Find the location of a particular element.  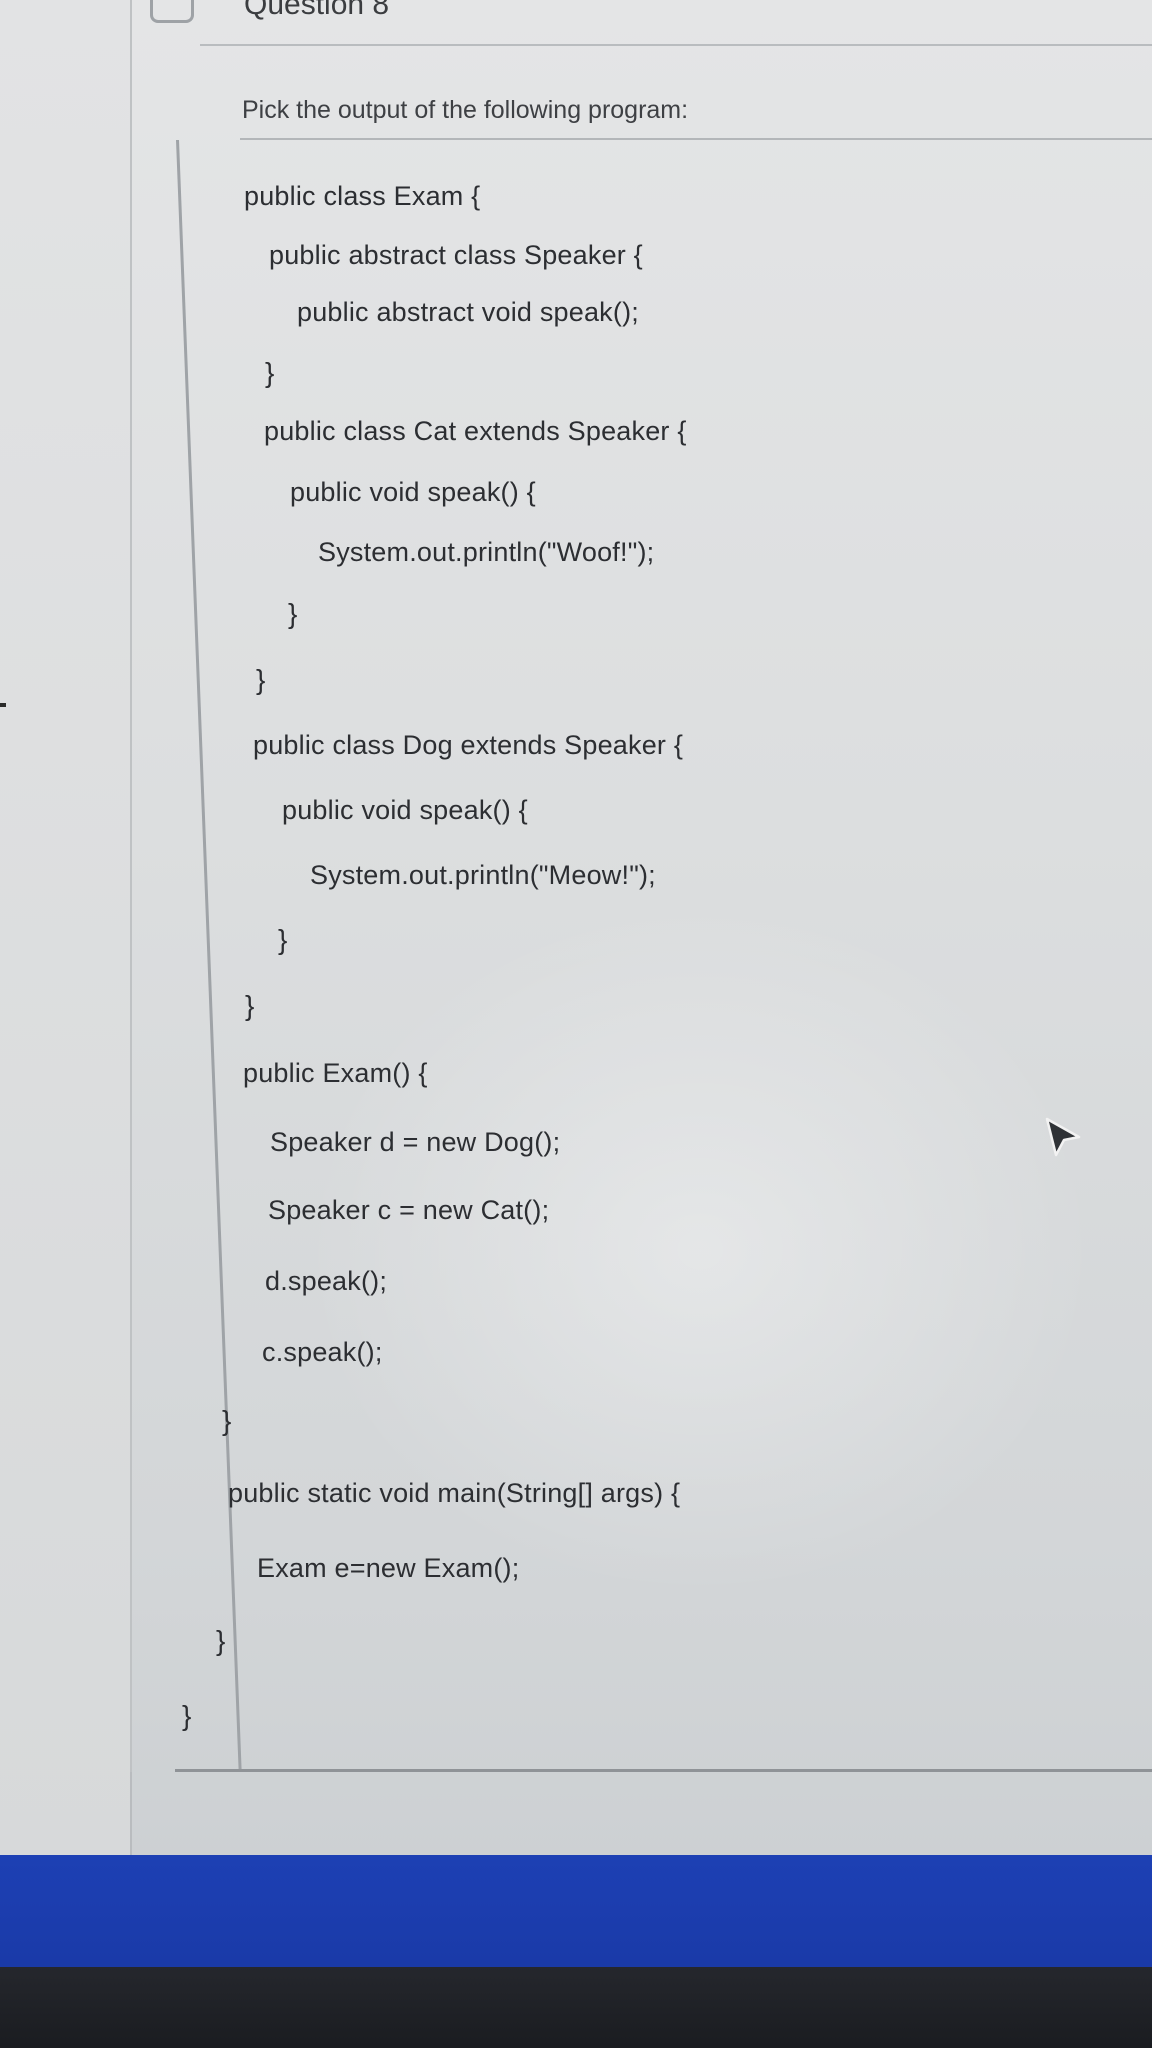

code-line: Speaker d = new Dog(); is located at coordinates (415, 1142).